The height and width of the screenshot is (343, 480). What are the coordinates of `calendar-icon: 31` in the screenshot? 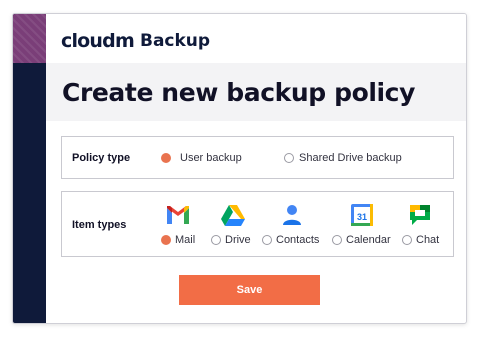 It's located at (362, 215).